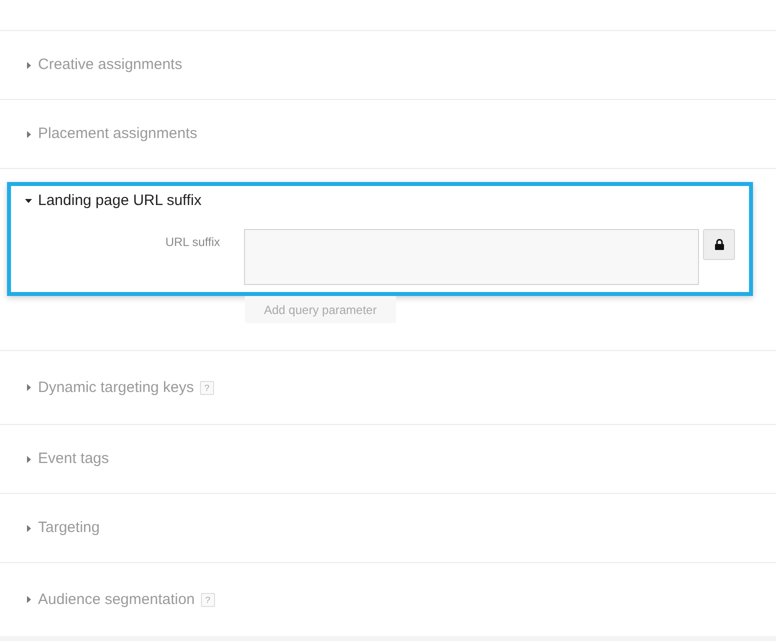 The width and height of the screenshot is (776, 641). What do you see at coordinates (118, 134) in the screenshot?
I see `section-title: Placement assignments` at bounding box center [118, 134].